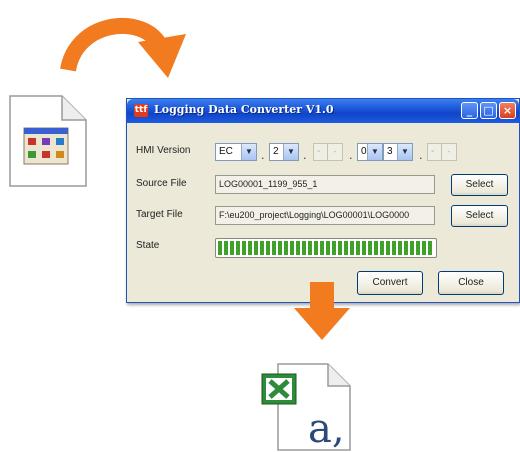 This screenshot has width=520, height=452. Describe the element at coordinates (163, 150) in the screenshot. I see `hmi-version-label: HMI Version` at that location.